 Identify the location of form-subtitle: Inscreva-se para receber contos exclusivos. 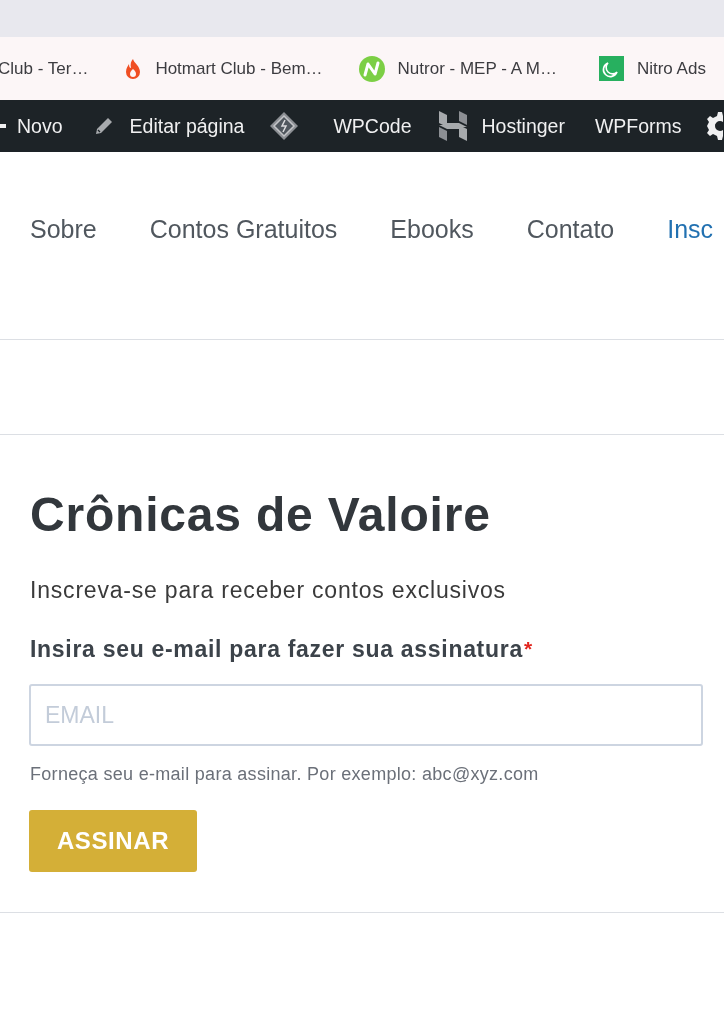
(268, 590).